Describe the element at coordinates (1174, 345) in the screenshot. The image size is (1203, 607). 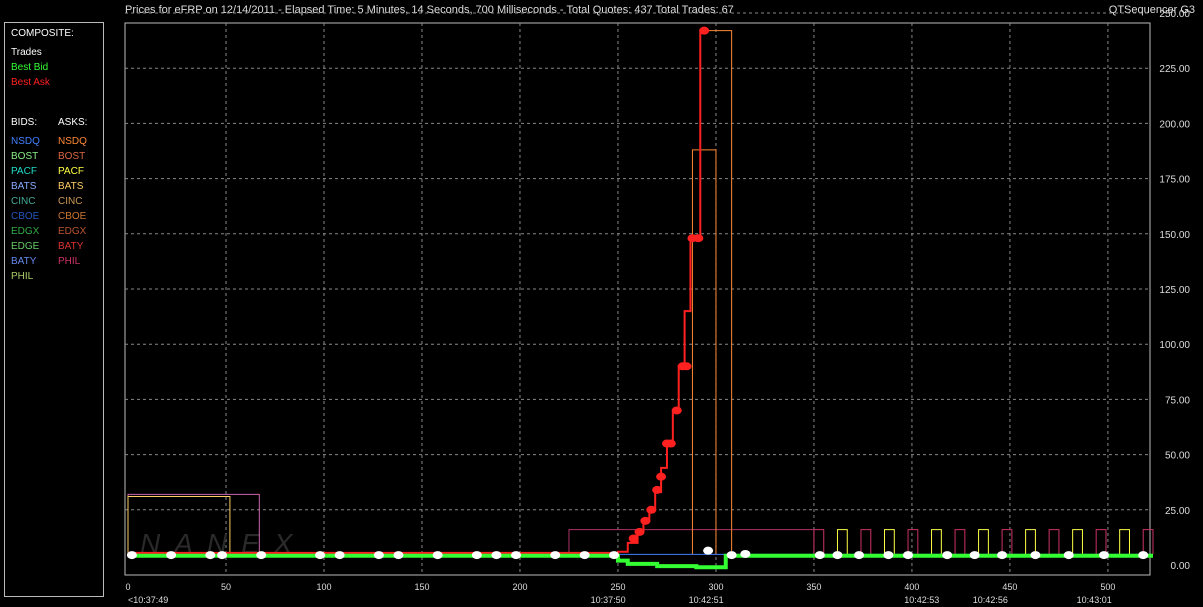
I see `y-tick-label: 100.00` at that location.